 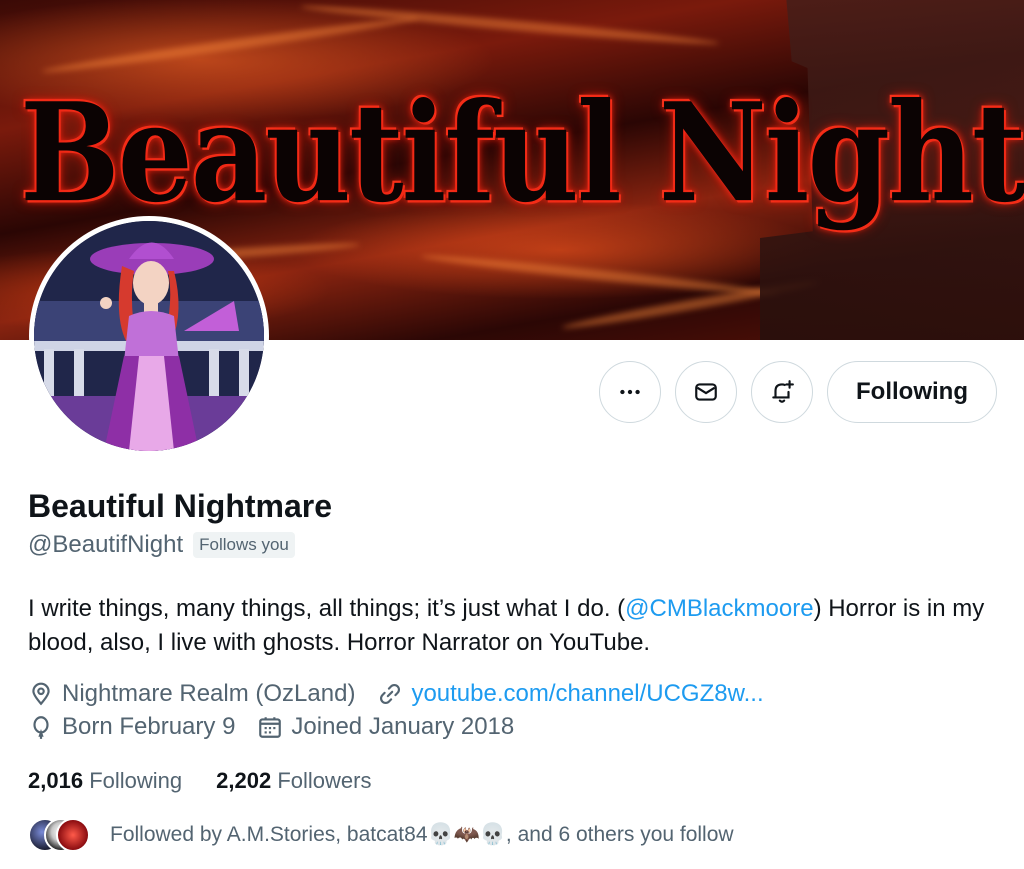 I want to click on following-button: Following, so click(x=912, y=392).